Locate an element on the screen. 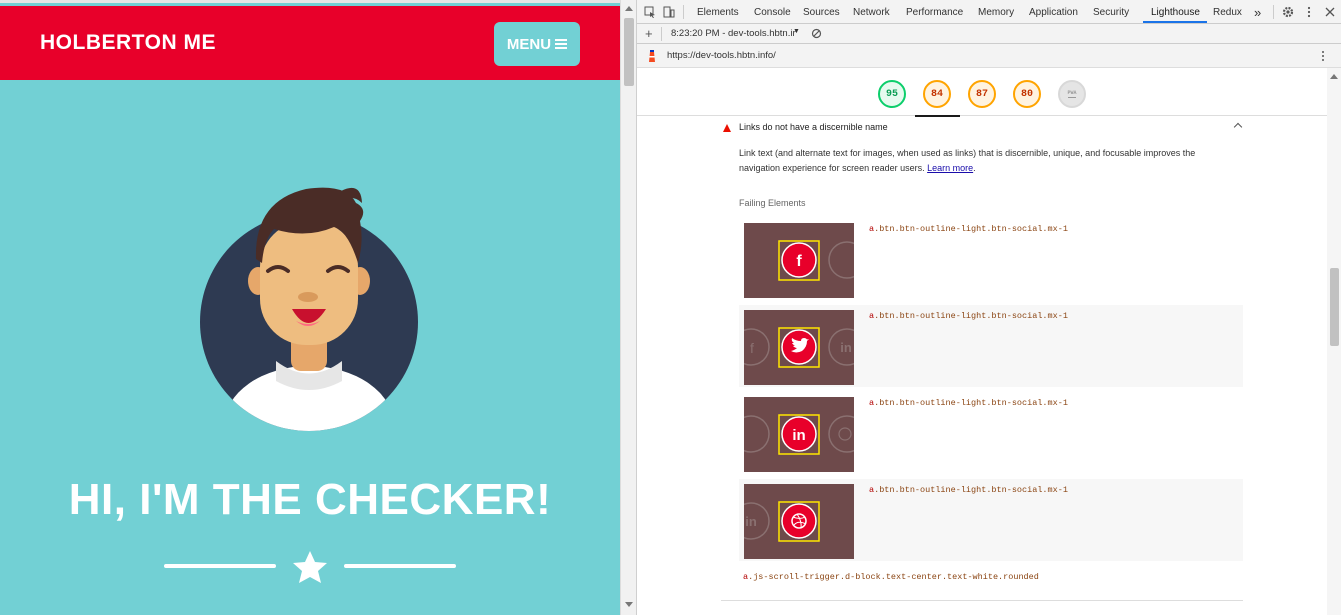  menu-button: MENU is located at coordinates (537, 44).